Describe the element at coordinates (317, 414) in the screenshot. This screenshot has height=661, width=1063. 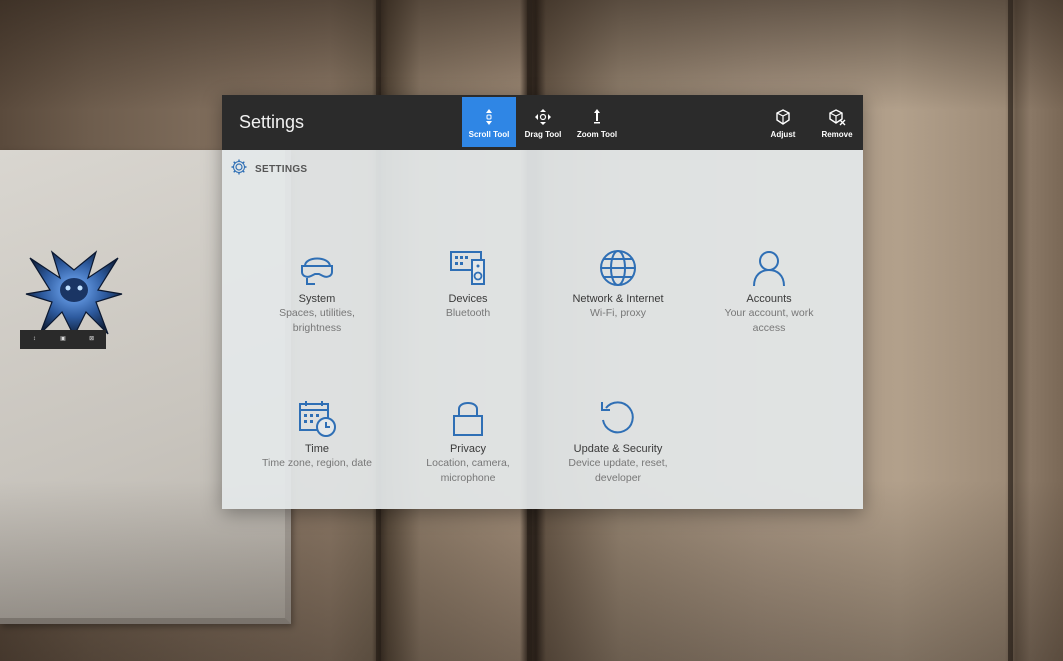
I see `calendar-clock-icon` at that location.